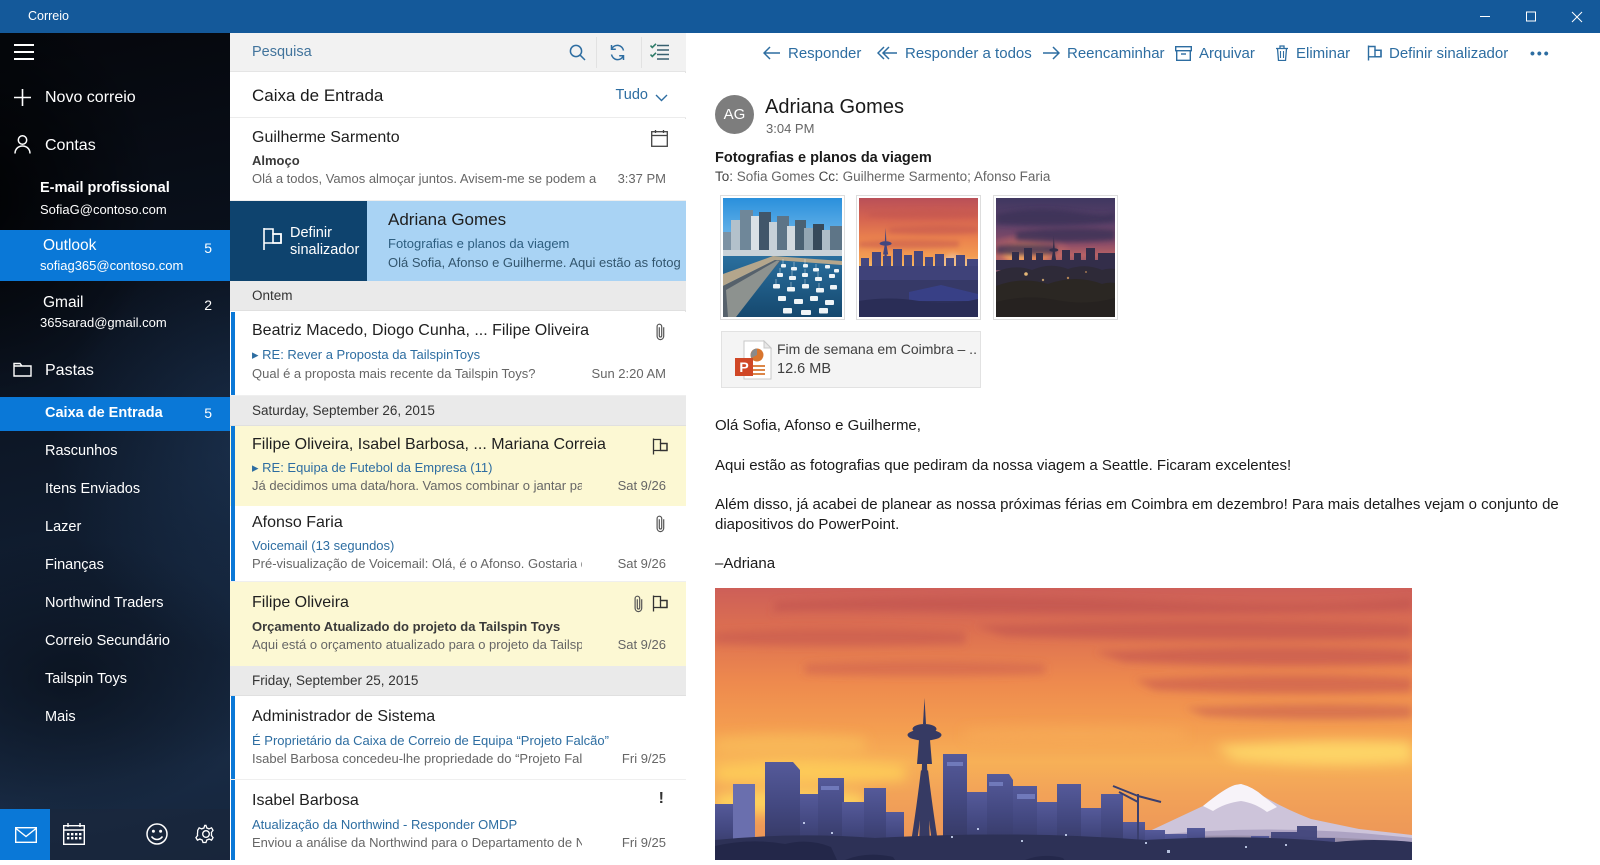  What do you see at coordinates (743, 367) in the screenshot?
I see `svg-text: P` at bounding box center [743, 367].